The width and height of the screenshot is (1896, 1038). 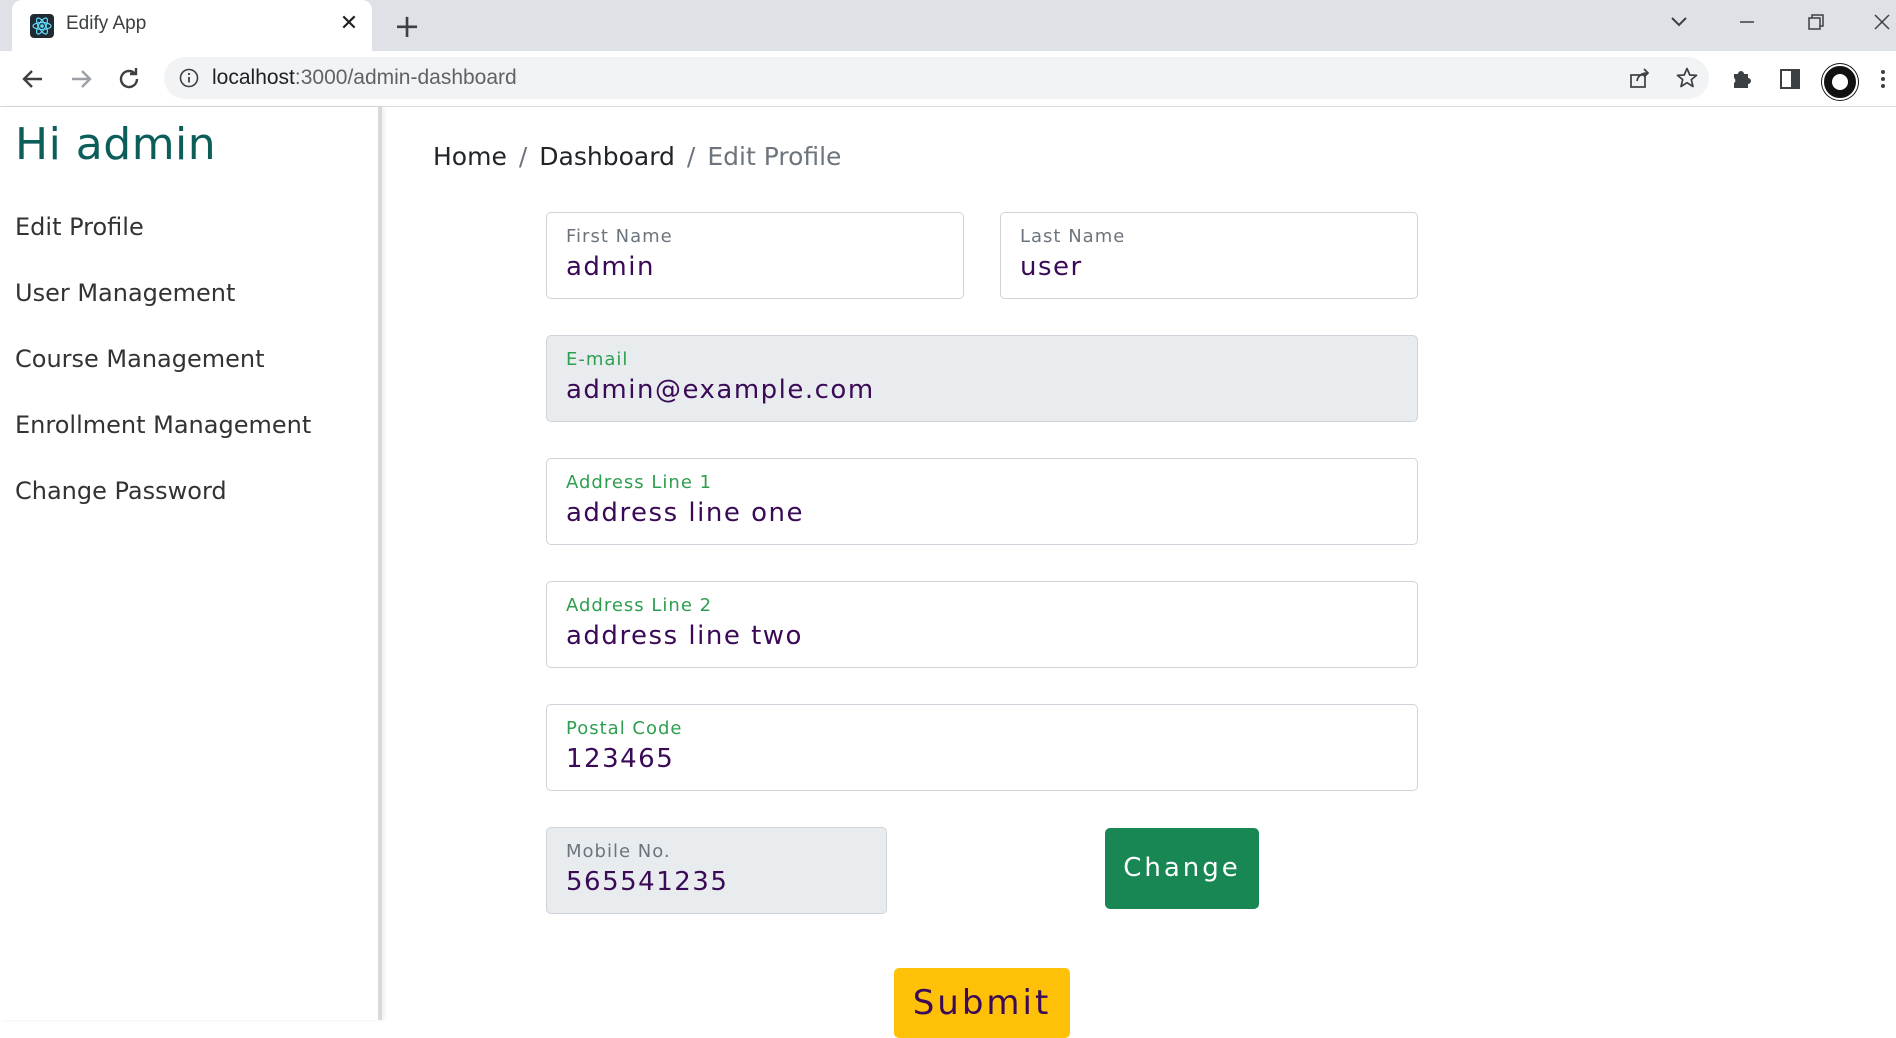 I want to click on minimize-icon, so click(x=1747, y=22).